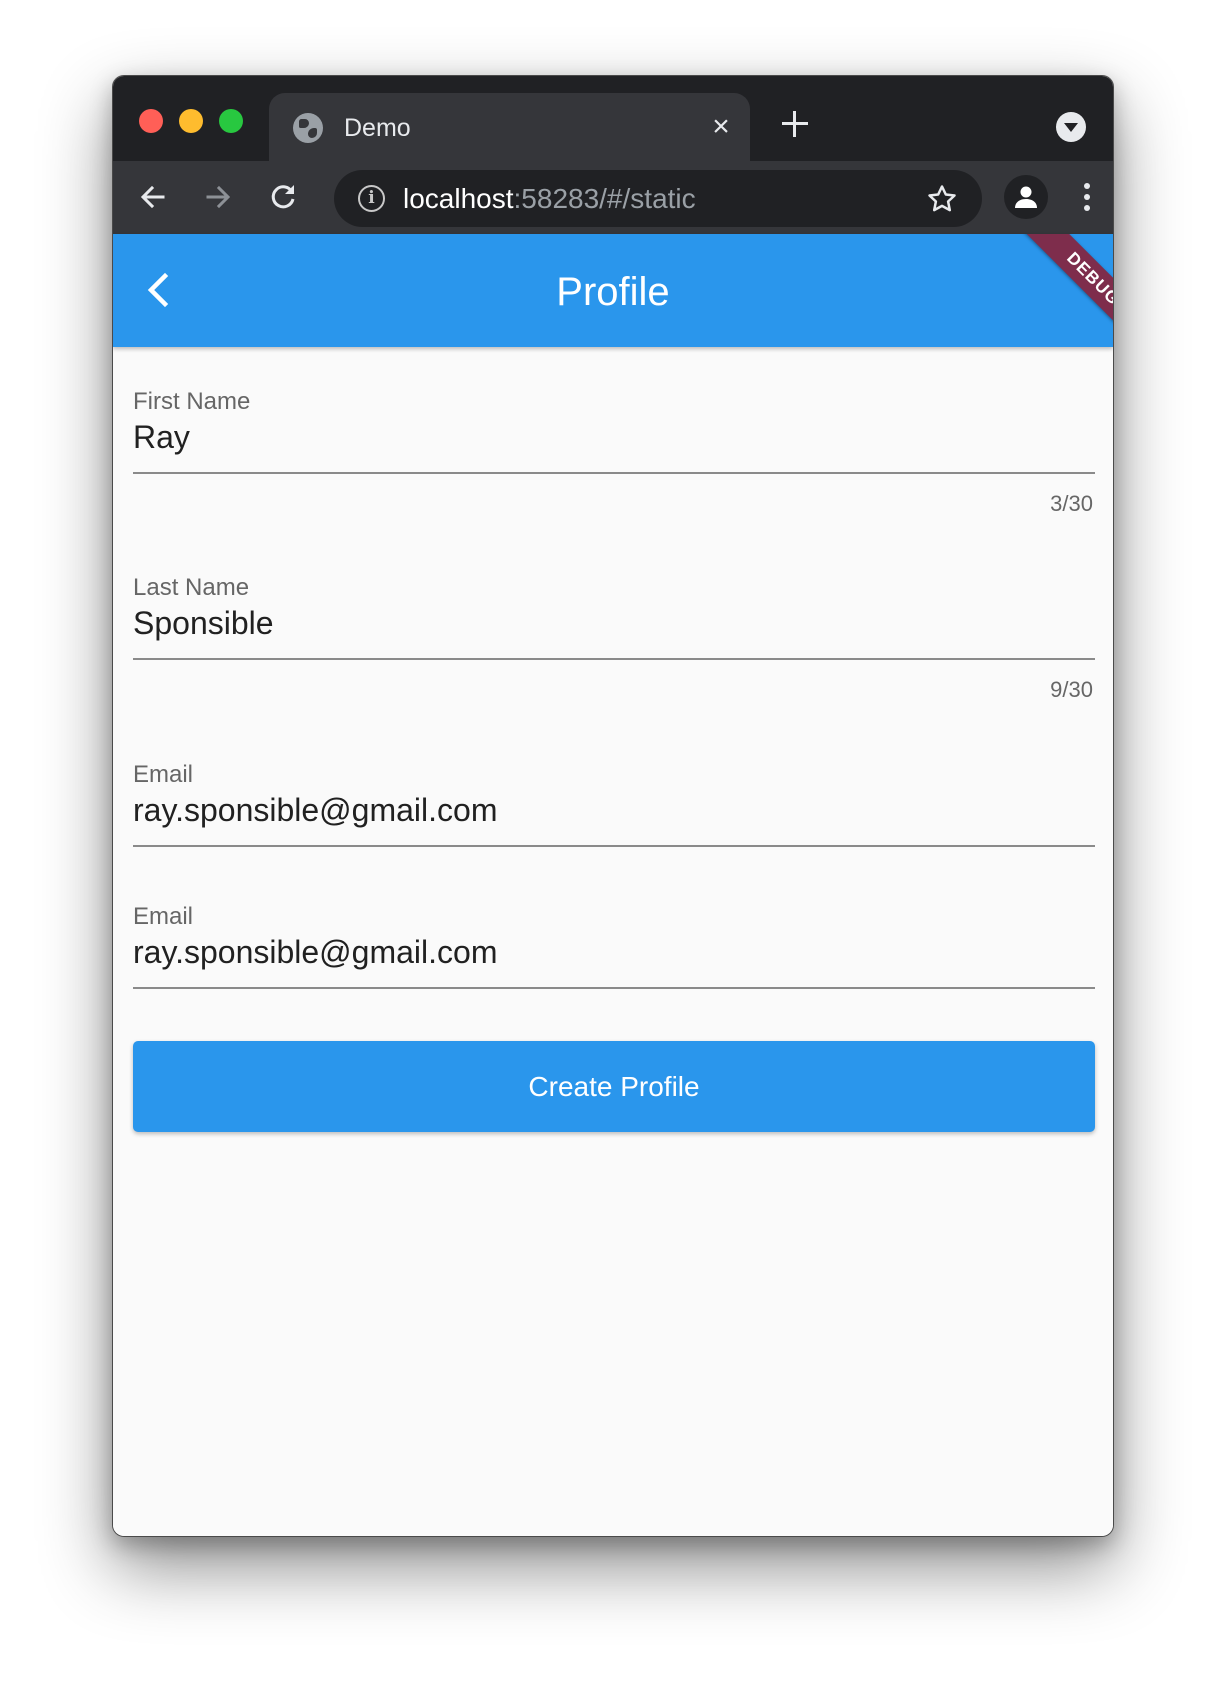 This screenshot has width=1224, height=1682. I want to click on close-icon: ×, so click(721, 127).